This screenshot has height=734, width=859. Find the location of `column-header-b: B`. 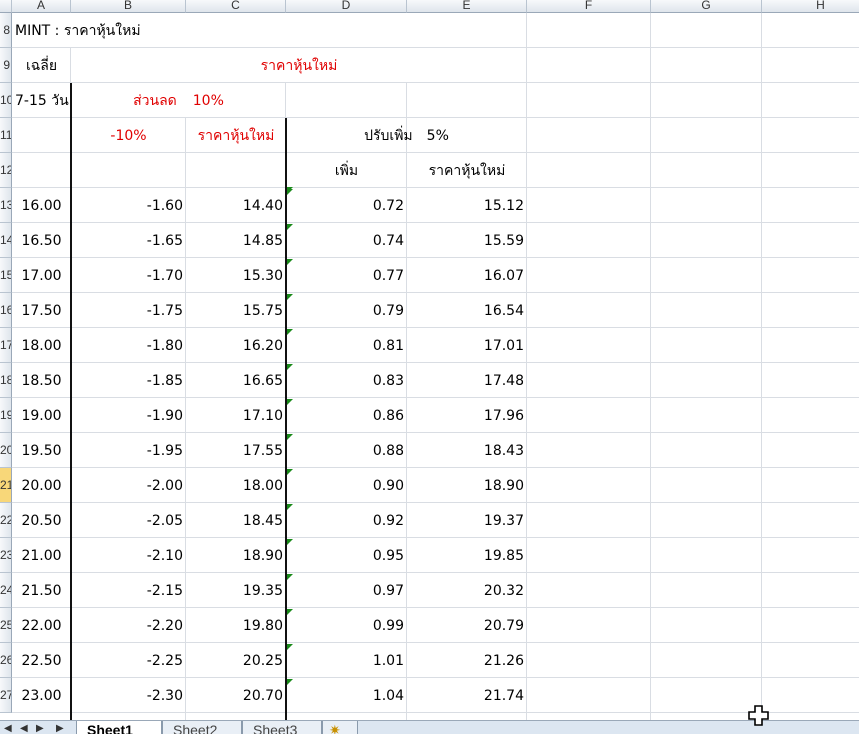

column-header-b: B is located at coordinates (128, 6).